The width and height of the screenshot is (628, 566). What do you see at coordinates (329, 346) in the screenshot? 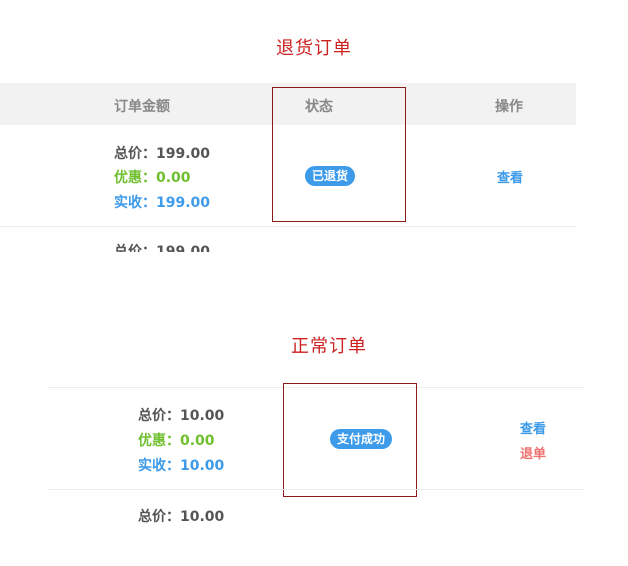
I see `normal-orders-title: 正常订单` at bounding box center [329, 346].